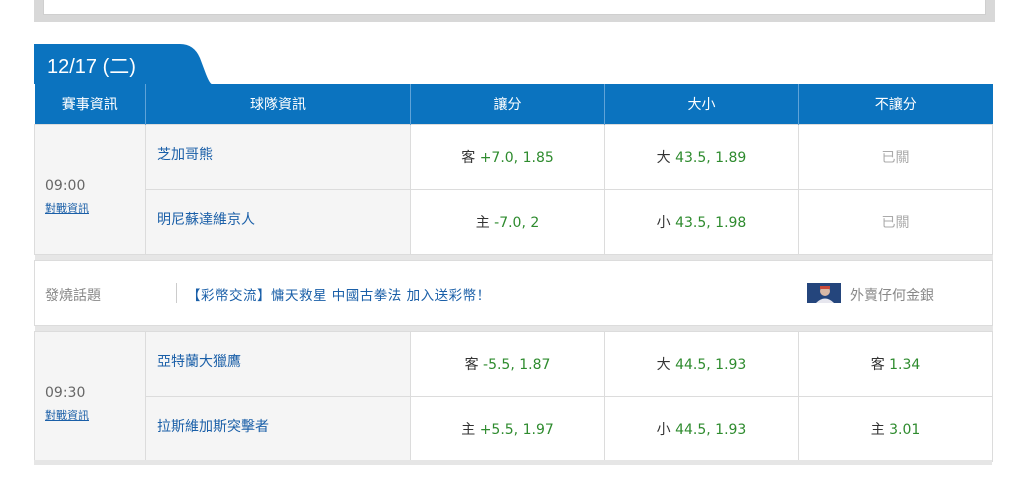 Image resolution: width=1027 pixels, height=481 pixels. What do you see at coordinates (278, 364) in the screenshot?
I see `team-name: 亞特蘭大獵鷹` at bounding box center [278, 364].